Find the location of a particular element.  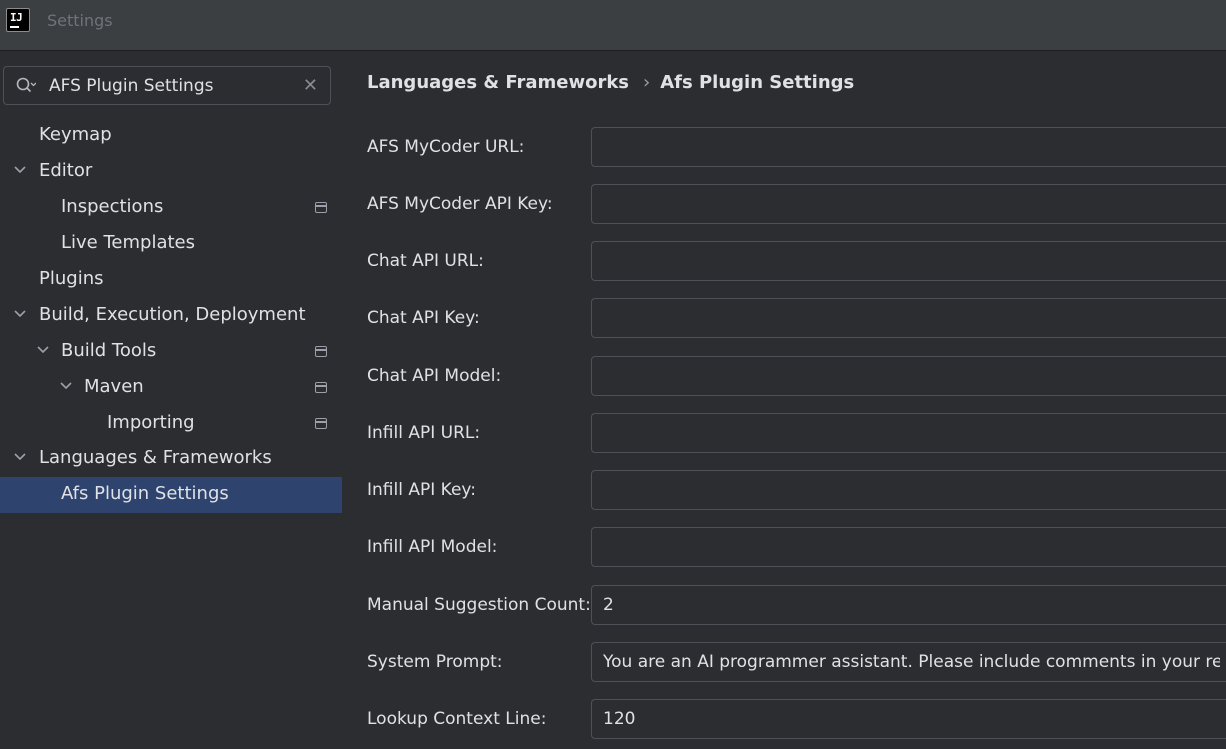

tree-item-inspections: Inspections is located at coordinates (171, 208).